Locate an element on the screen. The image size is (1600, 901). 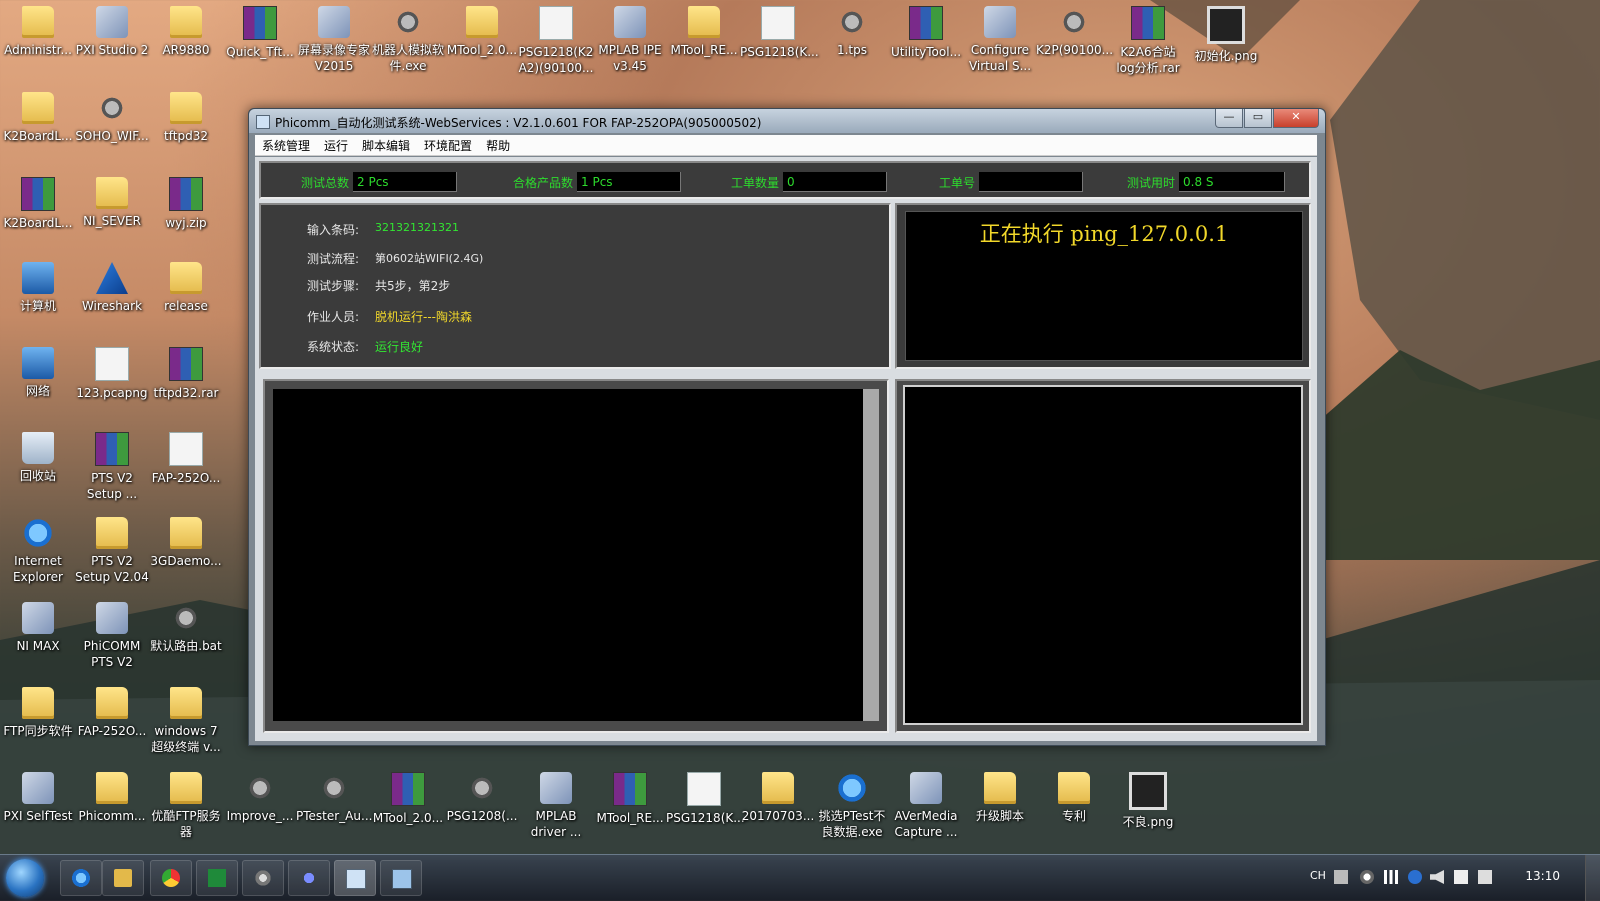
power-icon is located at coordinates (1485, 877).